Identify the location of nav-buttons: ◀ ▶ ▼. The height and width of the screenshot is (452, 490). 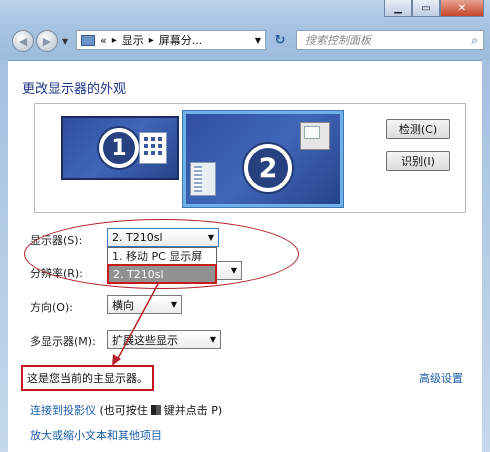
(40, 41).